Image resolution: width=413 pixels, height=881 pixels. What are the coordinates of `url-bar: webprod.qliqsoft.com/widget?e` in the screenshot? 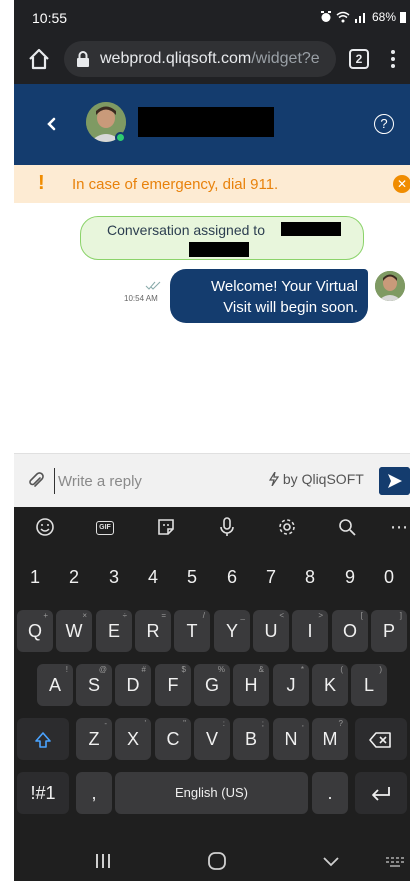 It's located at (200, 59).